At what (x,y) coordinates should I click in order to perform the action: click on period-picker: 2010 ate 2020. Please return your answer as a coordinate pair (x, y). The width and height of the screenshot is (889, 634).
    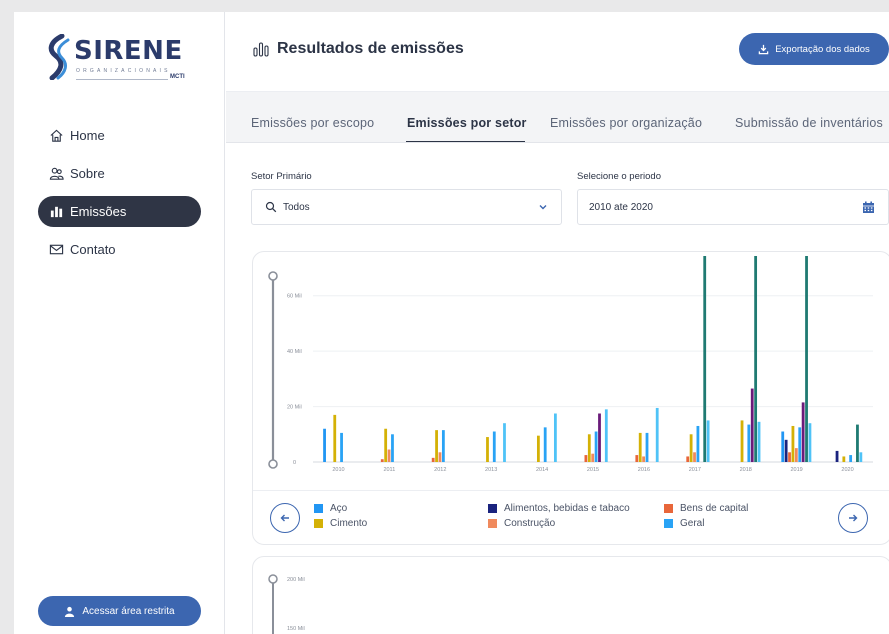
    Looking at the image, I should click on (733, 207).